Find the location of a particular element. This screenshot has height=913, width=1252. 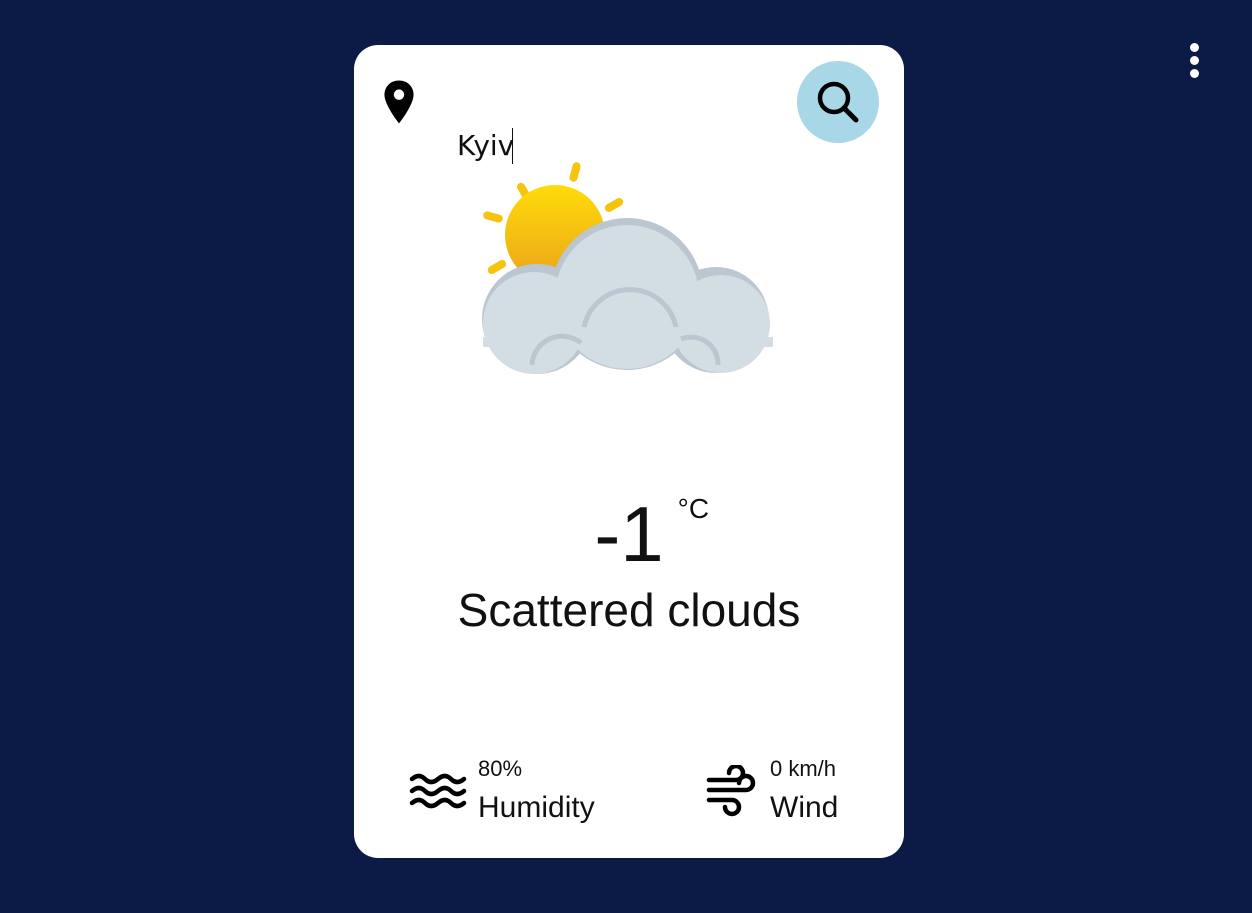

search-button is located at coordinates (838, 102).